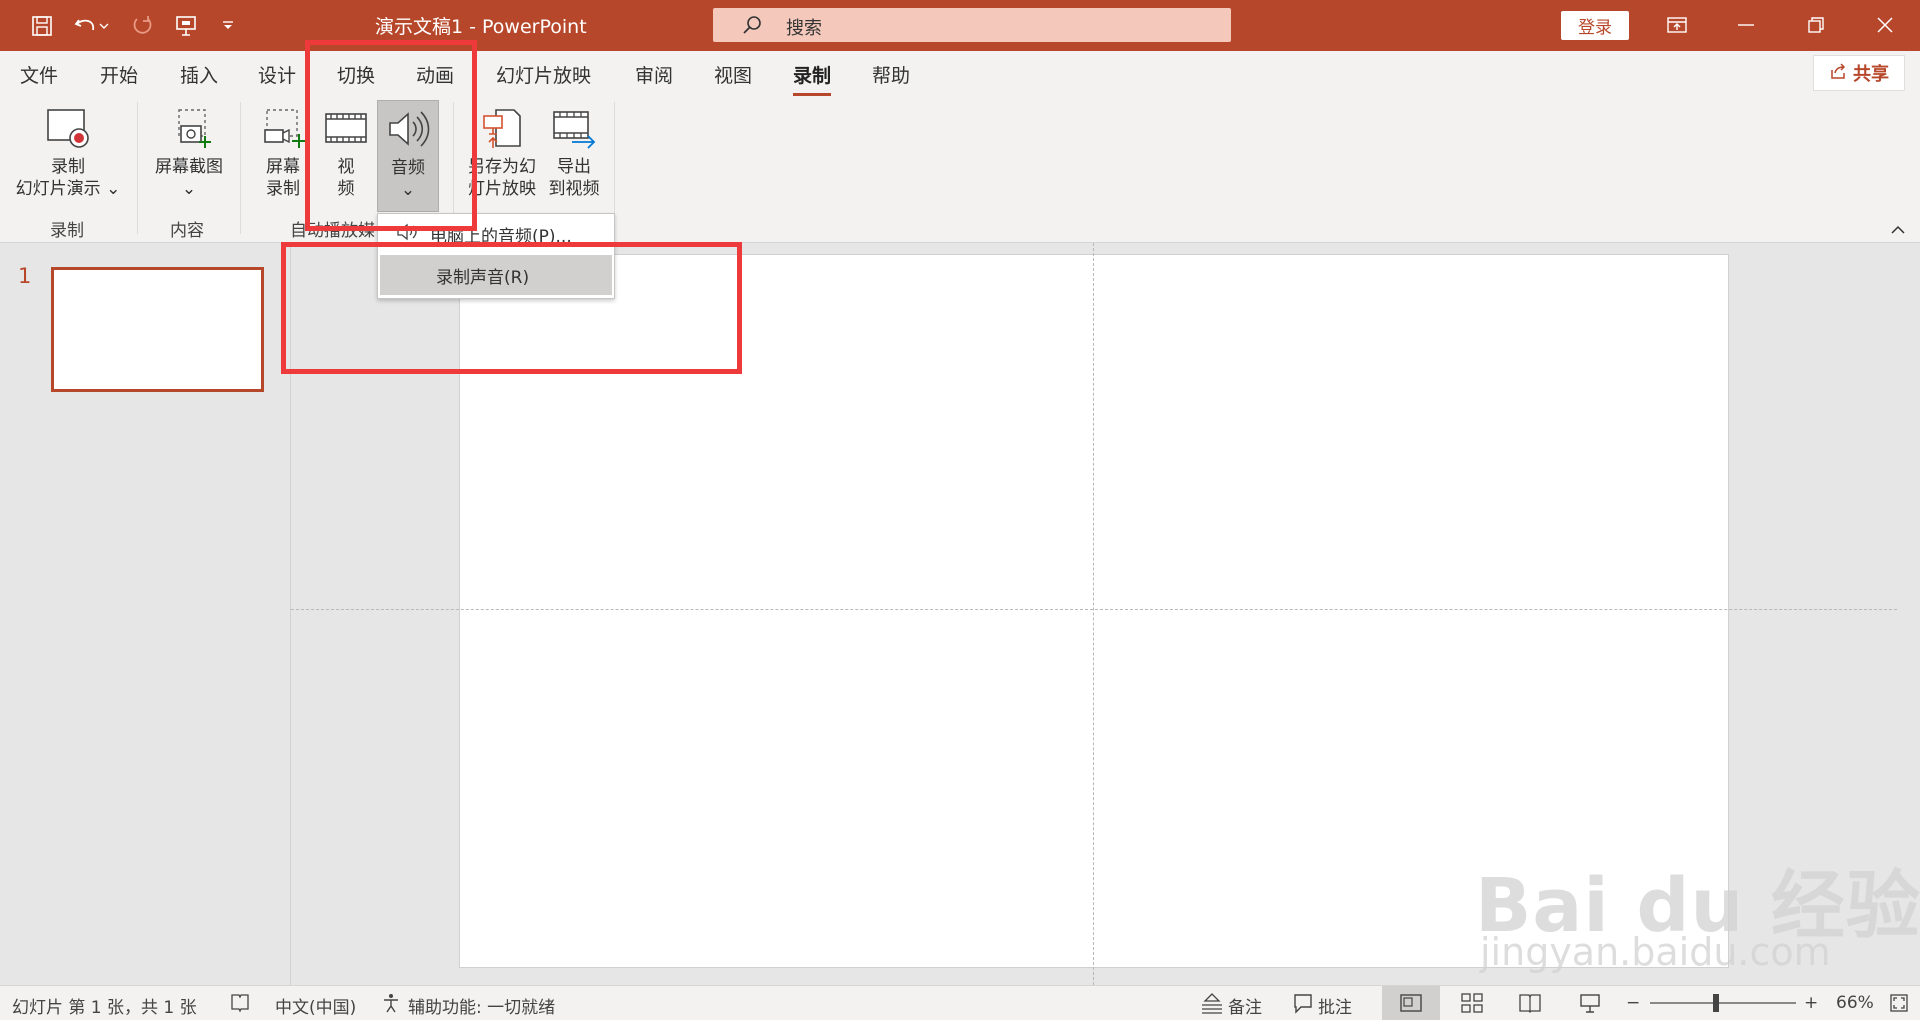  What do you see at coordinates (574, 167) in the screenshot?
I see `export-video-label-1: 导出` at bounding box center [574, 167].